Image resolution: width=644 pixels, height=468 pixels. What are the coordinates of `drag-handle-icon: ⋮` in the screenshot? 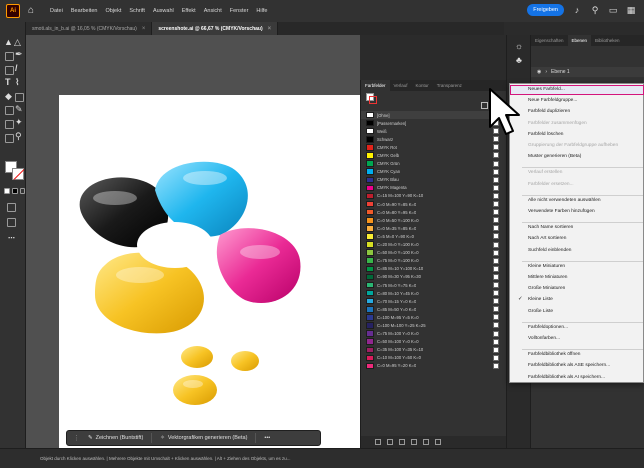 It's located at (76, 438).